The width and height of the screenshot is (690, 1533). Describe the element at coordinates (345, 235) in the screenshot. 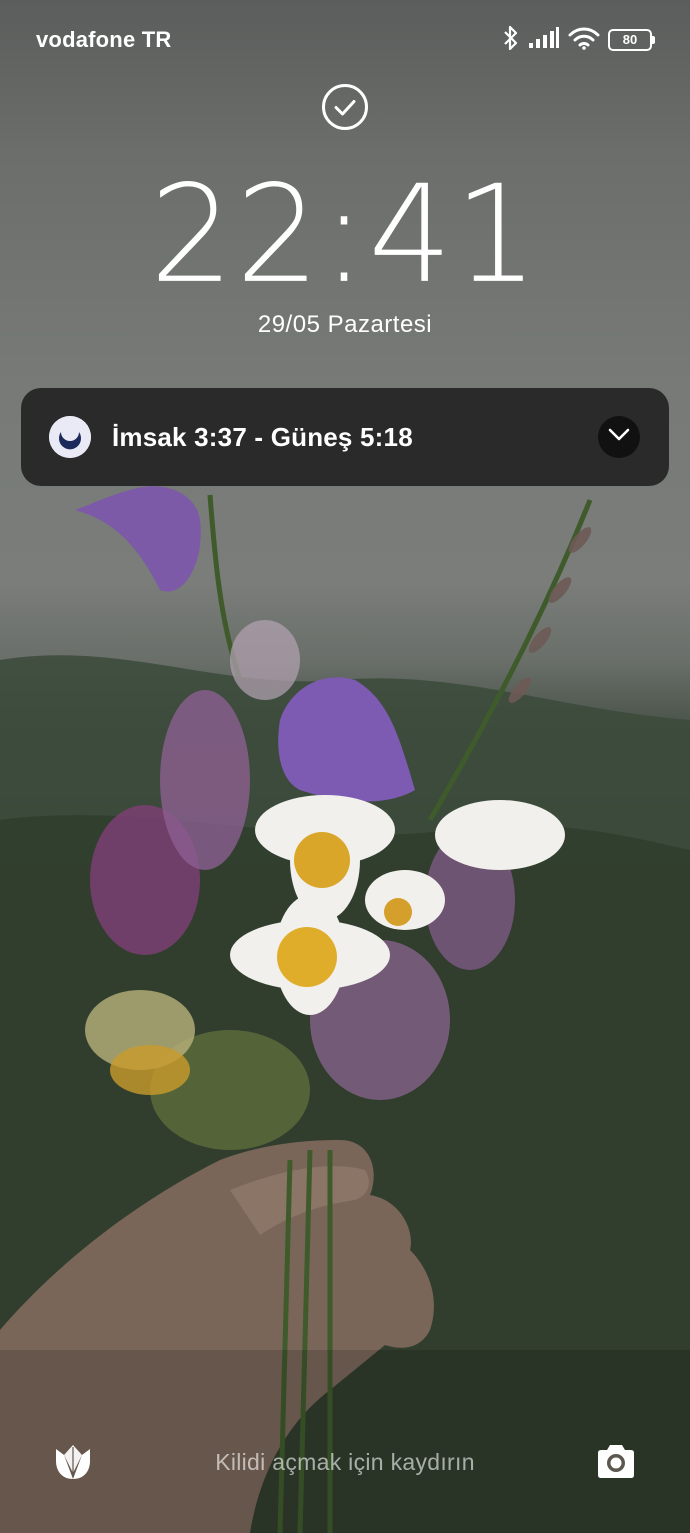

I see `lockscreen-clock: 22:41` at that location.